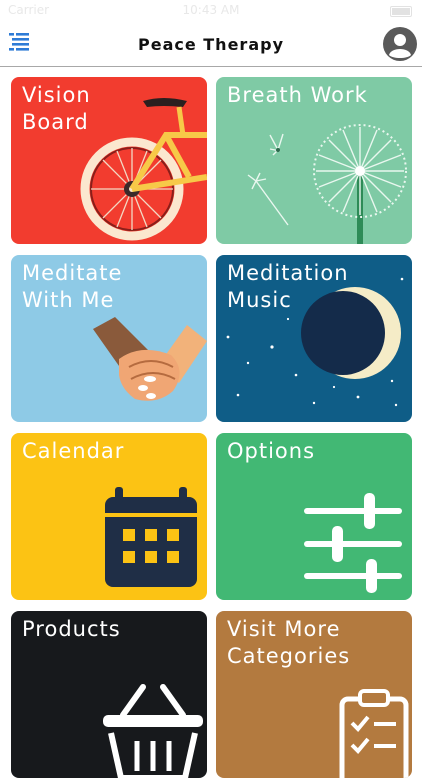 The image size is (422, 778). What do you see at coordinates (297, 95) in the screenshot?
I see `tile-label: Breath Work` at bounding box center [297, 95].